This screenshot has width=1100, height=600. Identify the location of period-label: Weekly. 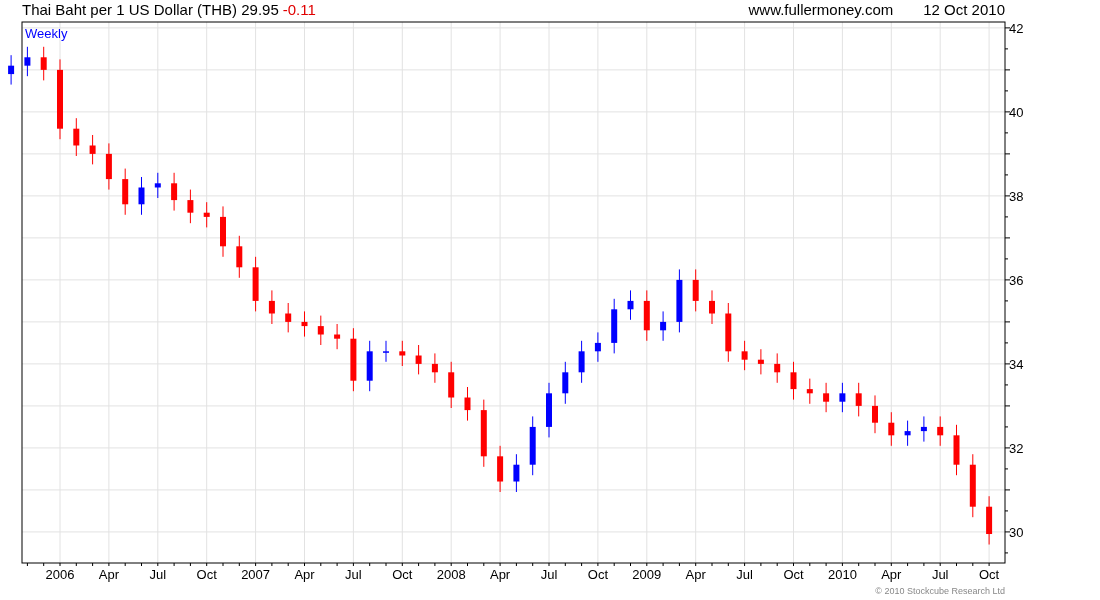
(46, 33).